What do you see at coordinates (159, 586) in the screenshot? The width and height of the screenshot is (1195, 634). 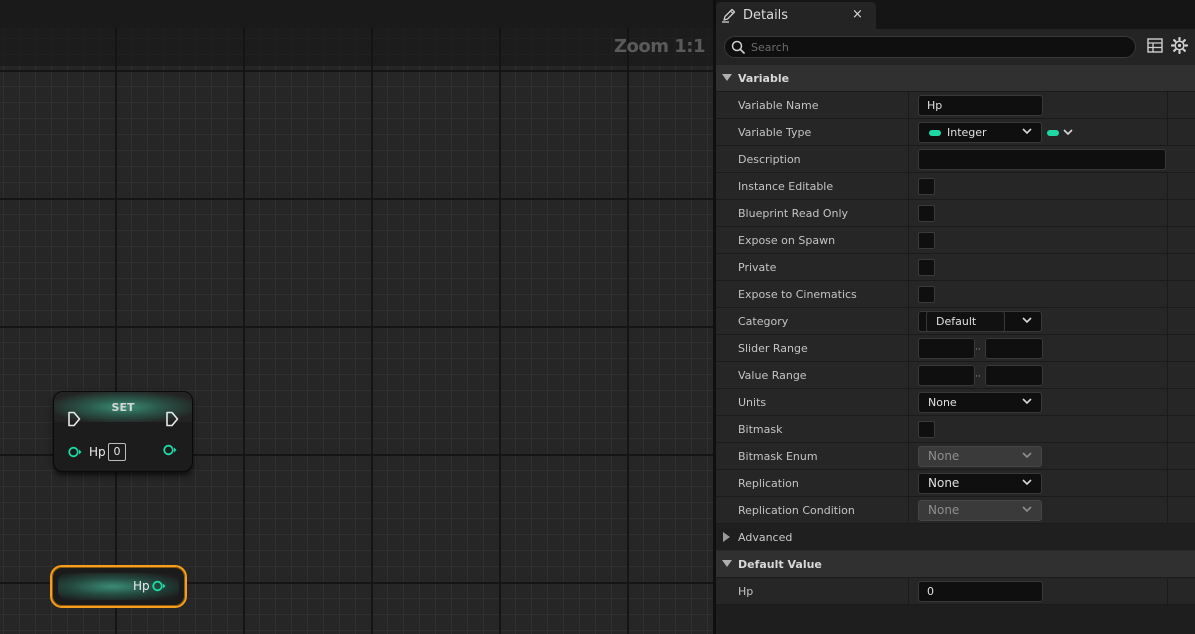 I see `hp-getter-output-pin-icon` at bounding box center [159, 586].